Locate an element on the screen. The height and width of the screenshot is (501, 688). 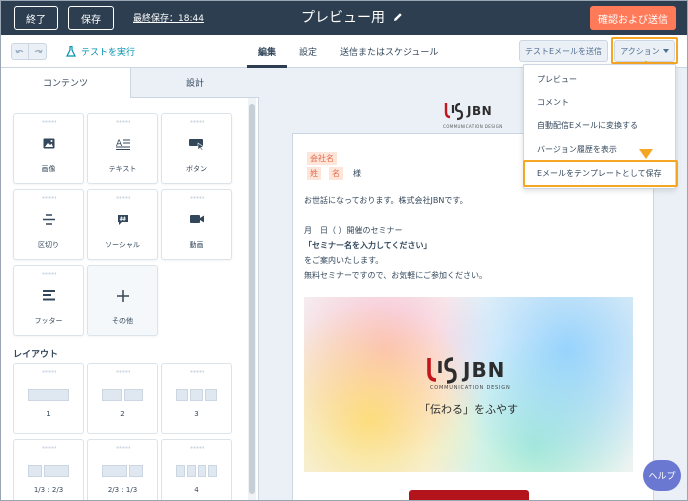
left-panel-scrollbar is located at coordinates (252, 299).